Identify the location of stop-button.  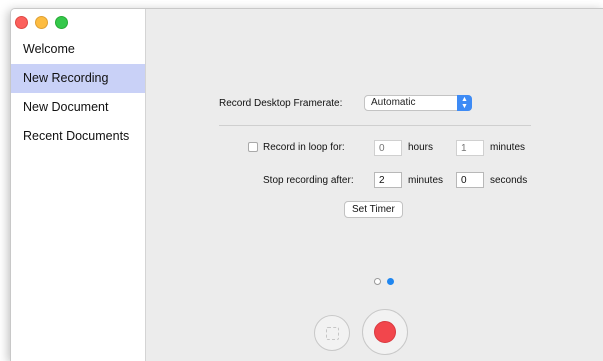
(332, 333).